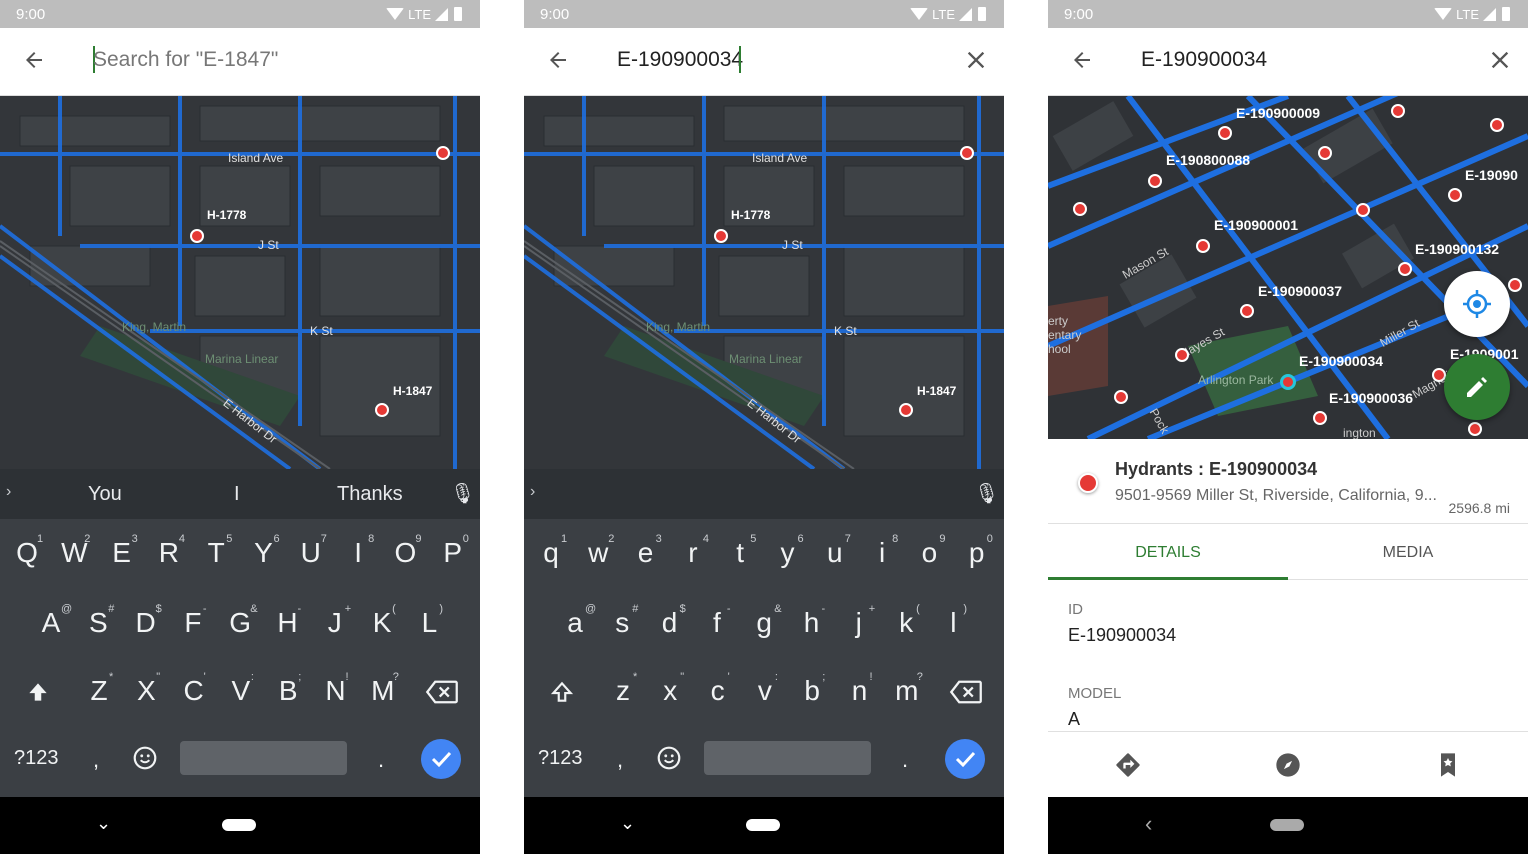 The height and width of the screenshot is (854, 1528). What do you see at coordinates (216, 553) in the screenshot?
I see `key: T` at bounding box center [216, 553].